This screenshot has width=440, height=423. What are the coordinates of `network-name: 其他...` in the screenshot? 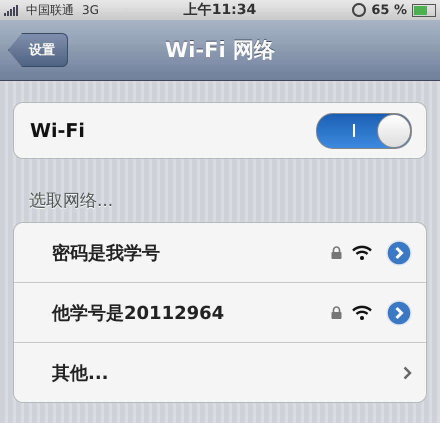 It's located at (80, 373).